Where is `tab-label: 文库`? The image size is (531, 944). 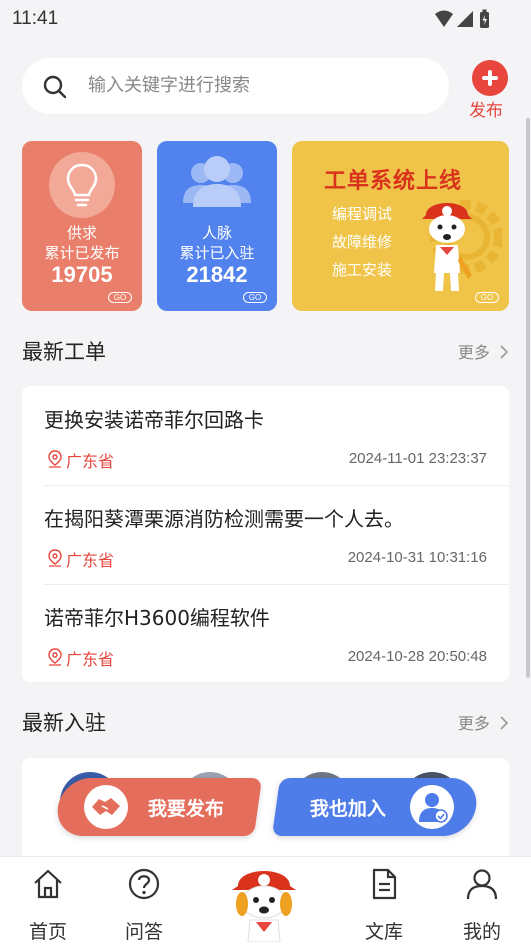 tab-label: 文库 is located at coordinates (383, 932).